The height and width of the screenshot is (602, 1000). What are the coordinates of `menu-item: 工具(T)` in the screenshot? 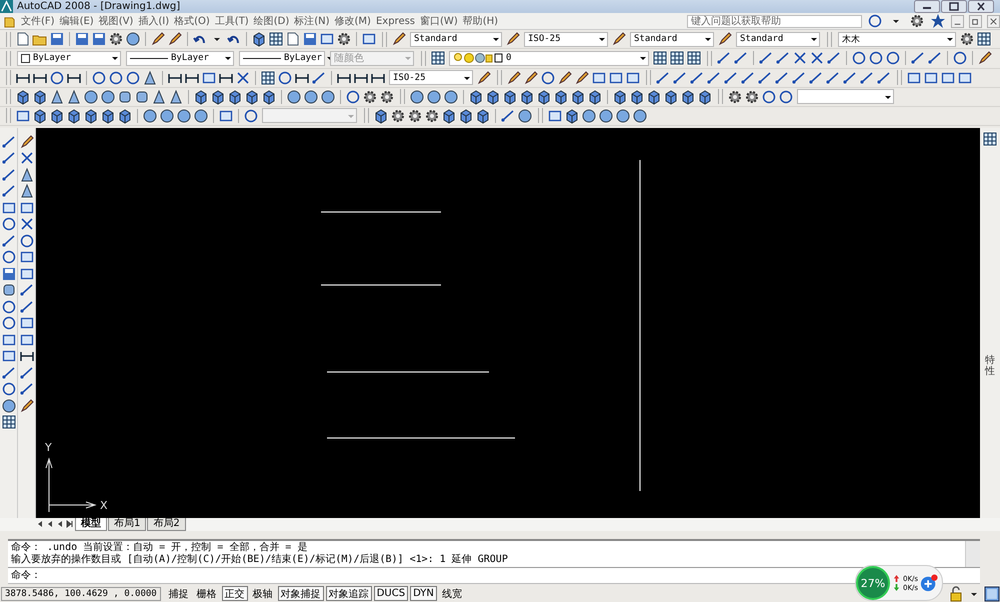 It's located at (231, 21).